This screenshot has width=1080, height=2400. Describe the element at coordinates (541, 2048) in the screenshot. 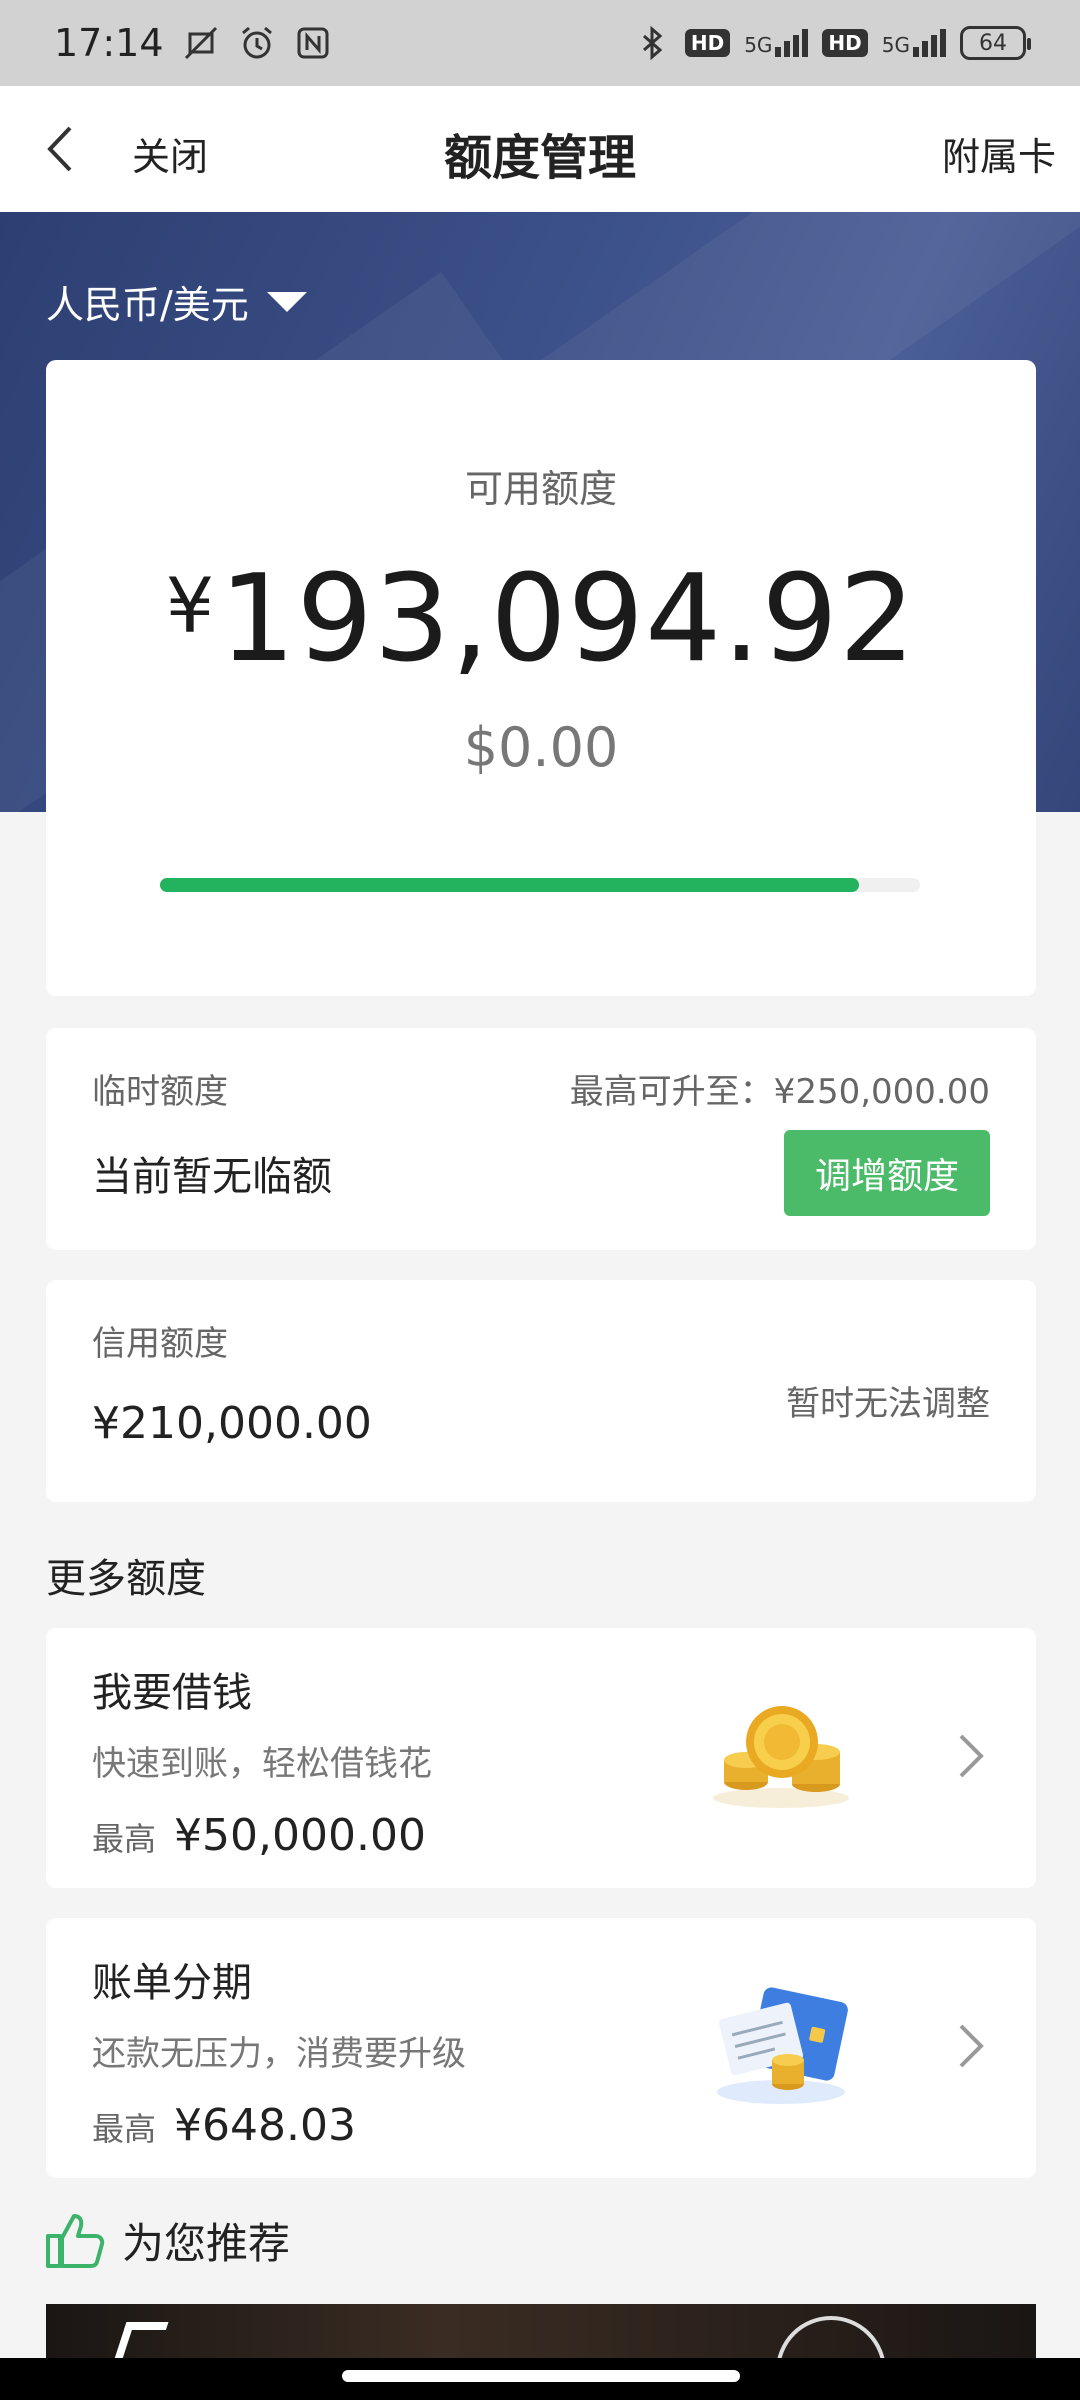

I see `installment-product-card: 账单分期 还款无压力，消费要升级 最高 ¥648.03` at that location.